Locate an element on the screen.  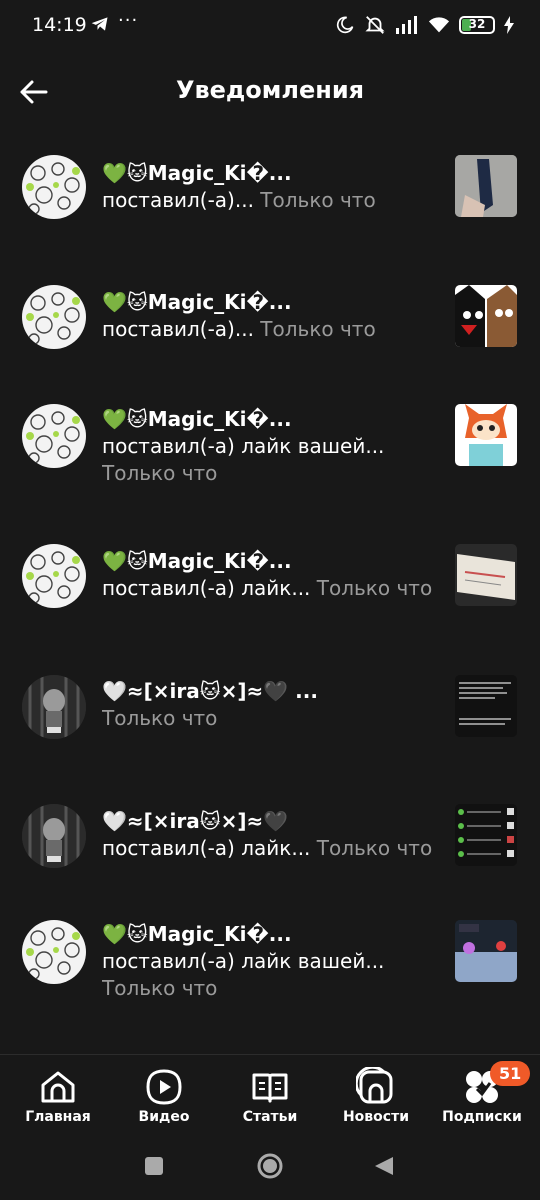
nav-articles: Статьи is located at coordinates (270, 1096).